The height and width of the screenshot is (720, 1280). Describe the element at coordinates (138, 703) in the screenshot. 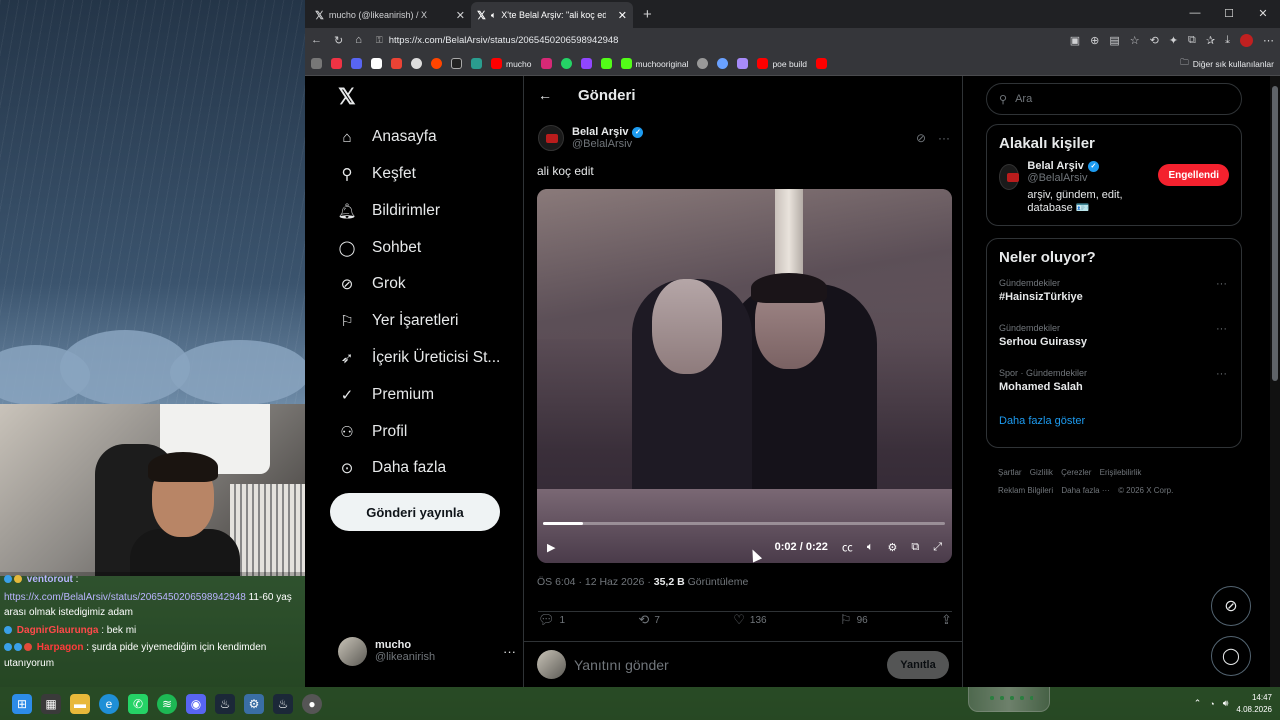

I see `whatsapp-icon: ✆` at that location.